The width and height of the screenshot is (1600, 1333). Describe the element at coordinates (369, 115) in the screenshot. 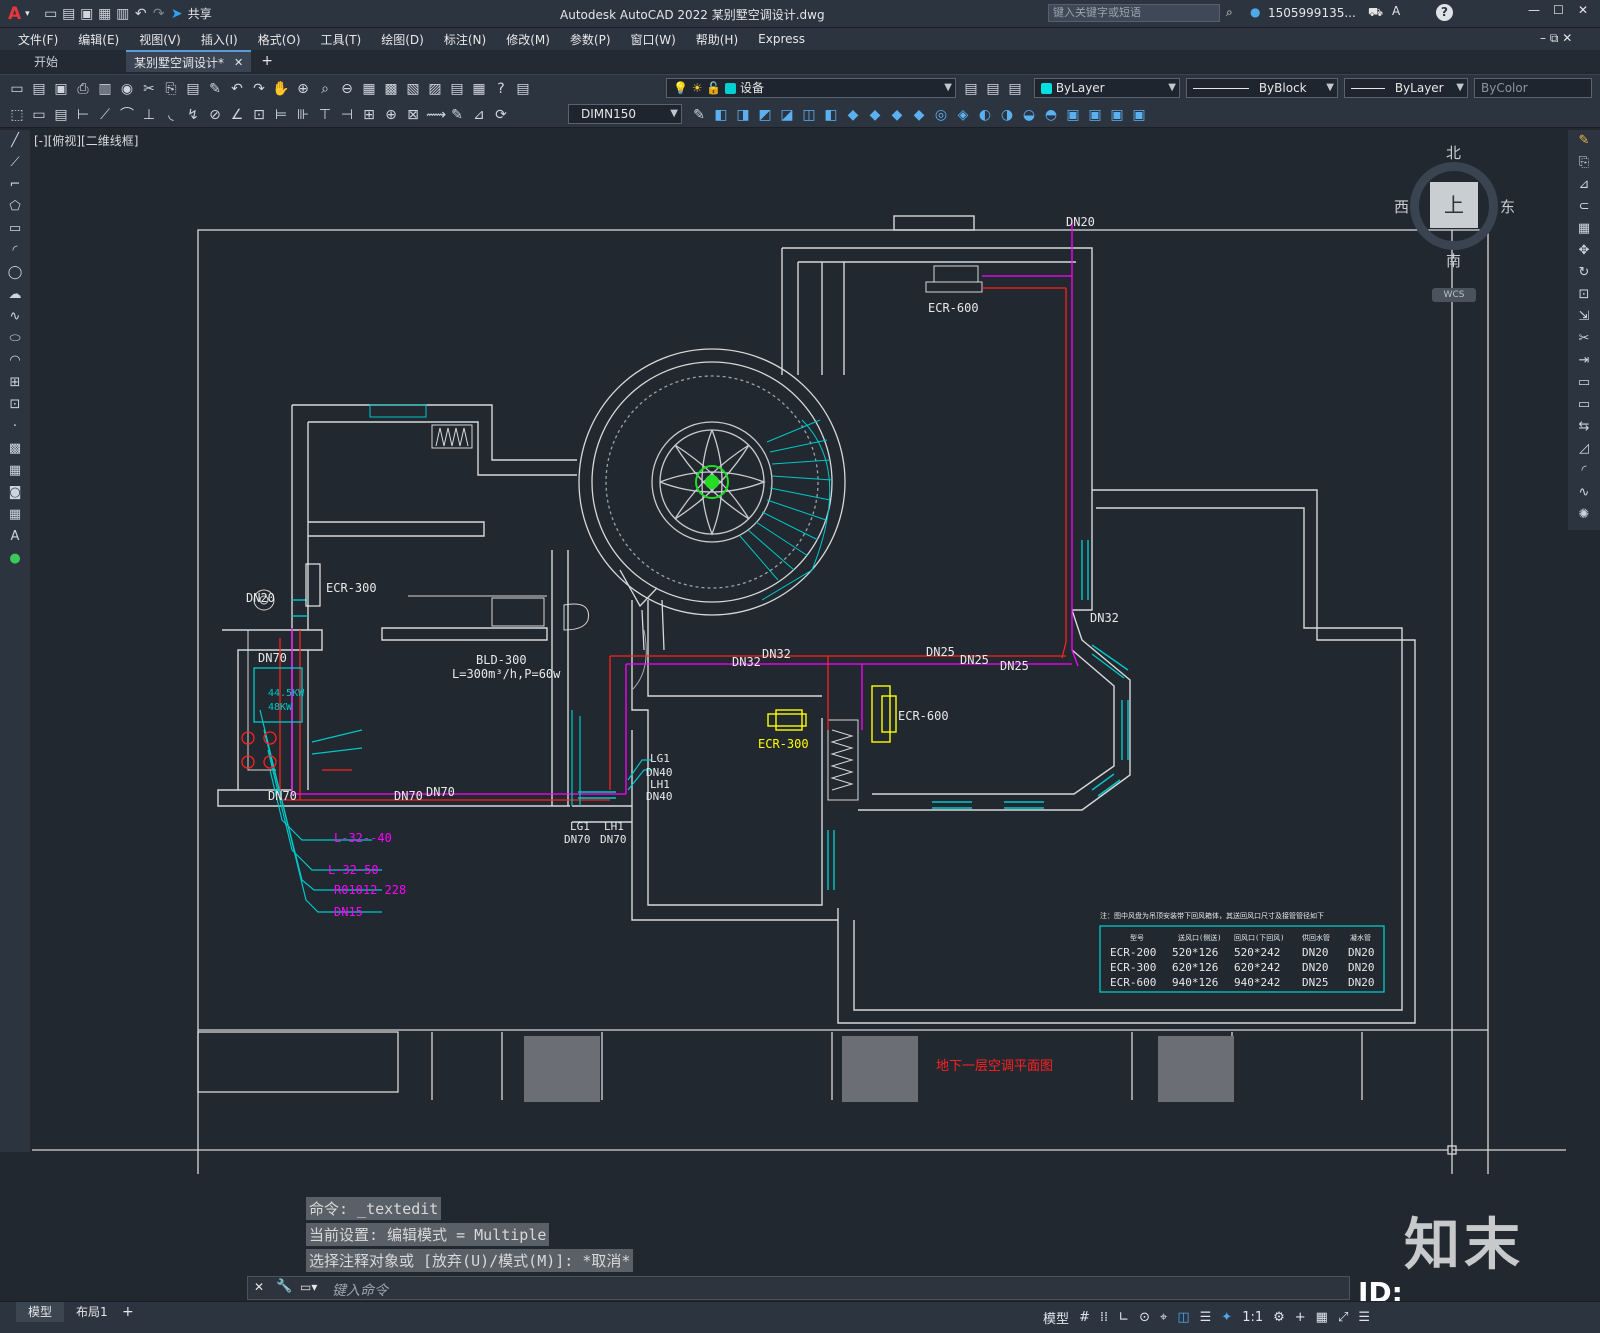

I see `tolerance-icon: ⊞` at that location.